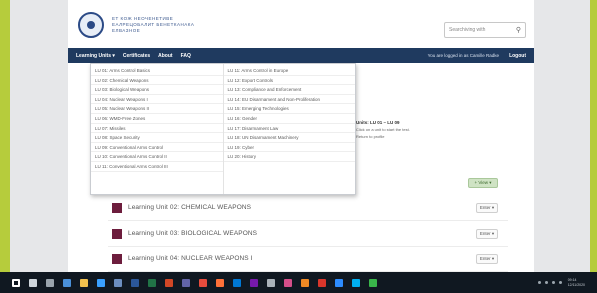 The width and height of the screenshot is (597, 293). Describe the element at coordinates (126, 30) in the screenshot. I see `logo-line-3: ЕЛВАЗНОЕ` at that location.